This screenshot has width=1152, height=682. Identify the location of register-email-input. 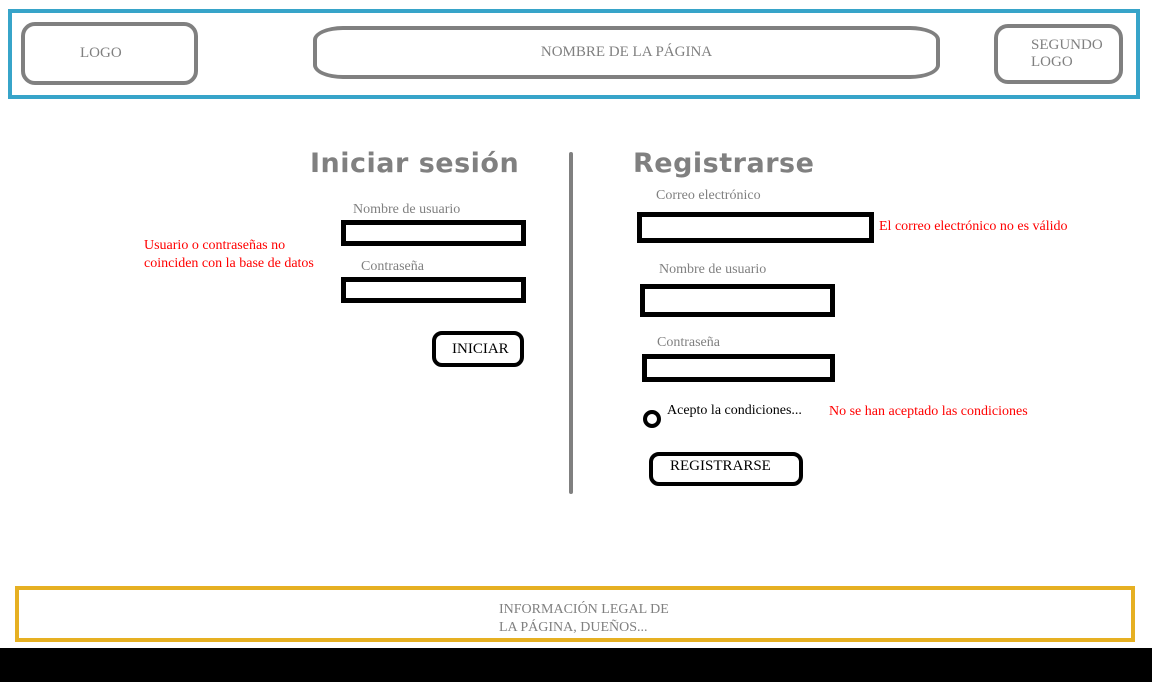
(755, 227).